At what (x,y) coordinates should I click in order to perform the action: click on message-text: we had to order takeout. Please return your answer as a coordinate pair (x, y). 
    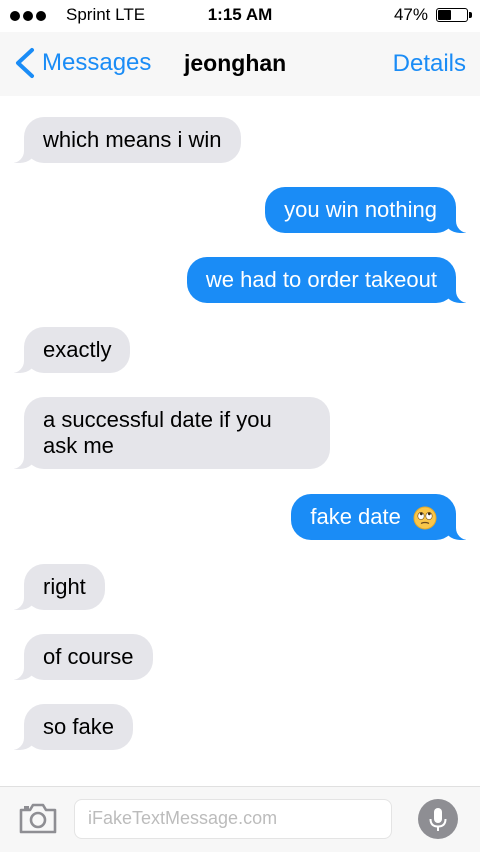
    Looking at the image, I should click on (321, 279).